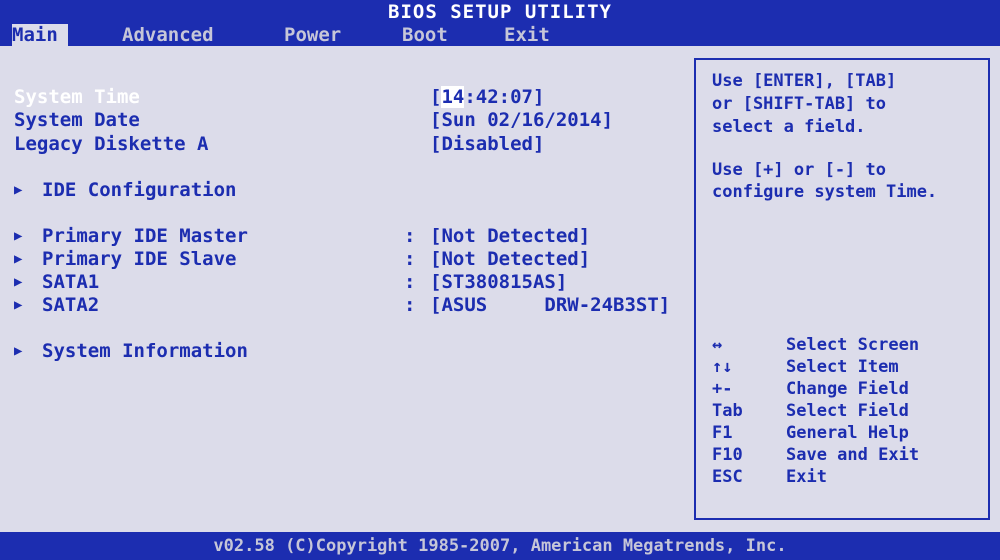 The width and height of the screenshot is (1000, 560). I want to click on key-hint-change-field: +- Change Field, so click(847, 389).